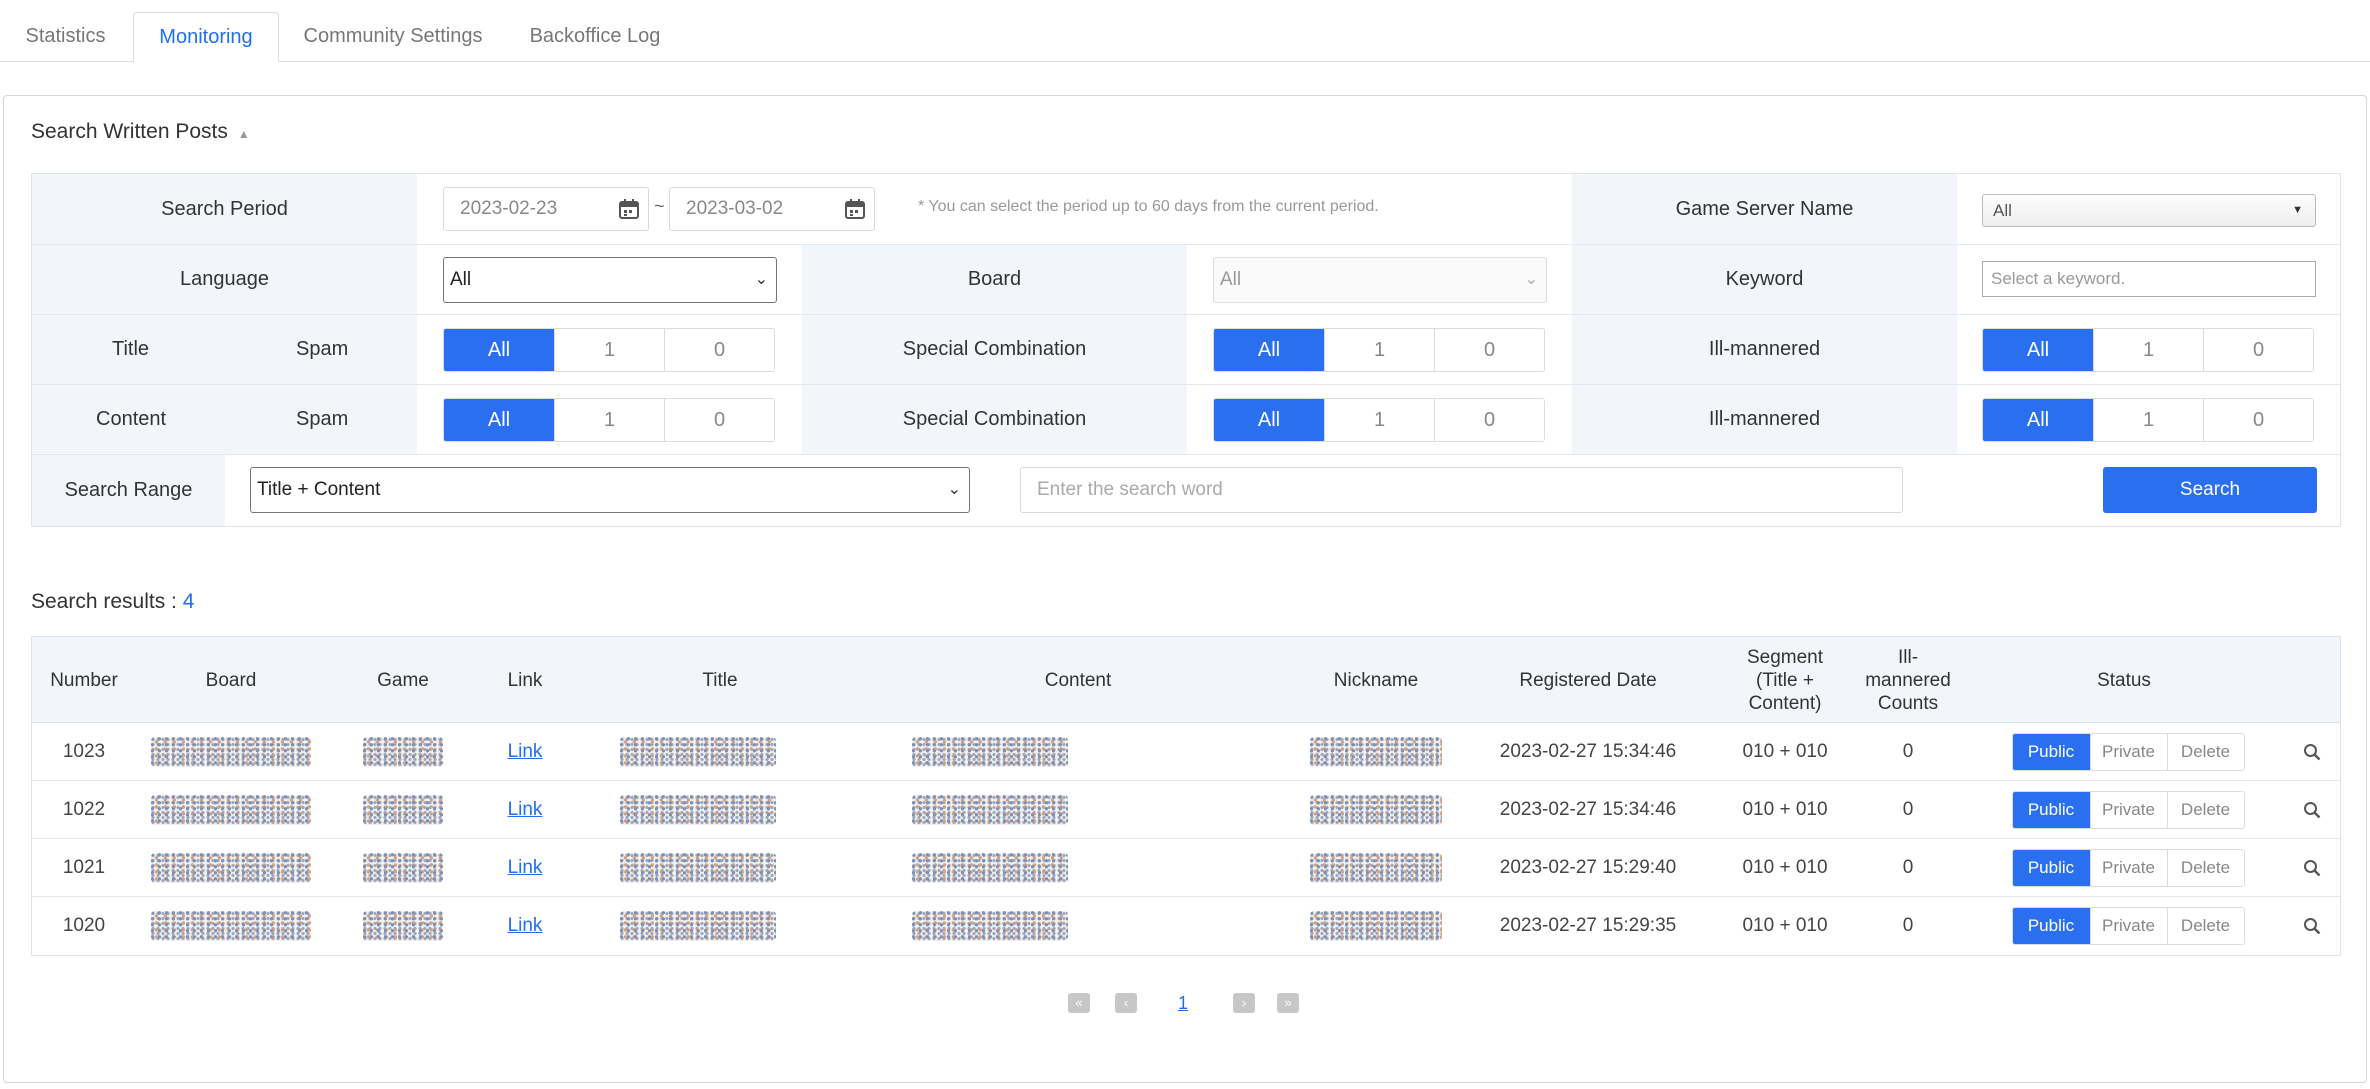 Image resolution: width=2370 pixels, height=1089 pixels. Describe the element at coordinates (1588, 680) in the screenshot. I see `col-registered-date: Registered Date` at that location.